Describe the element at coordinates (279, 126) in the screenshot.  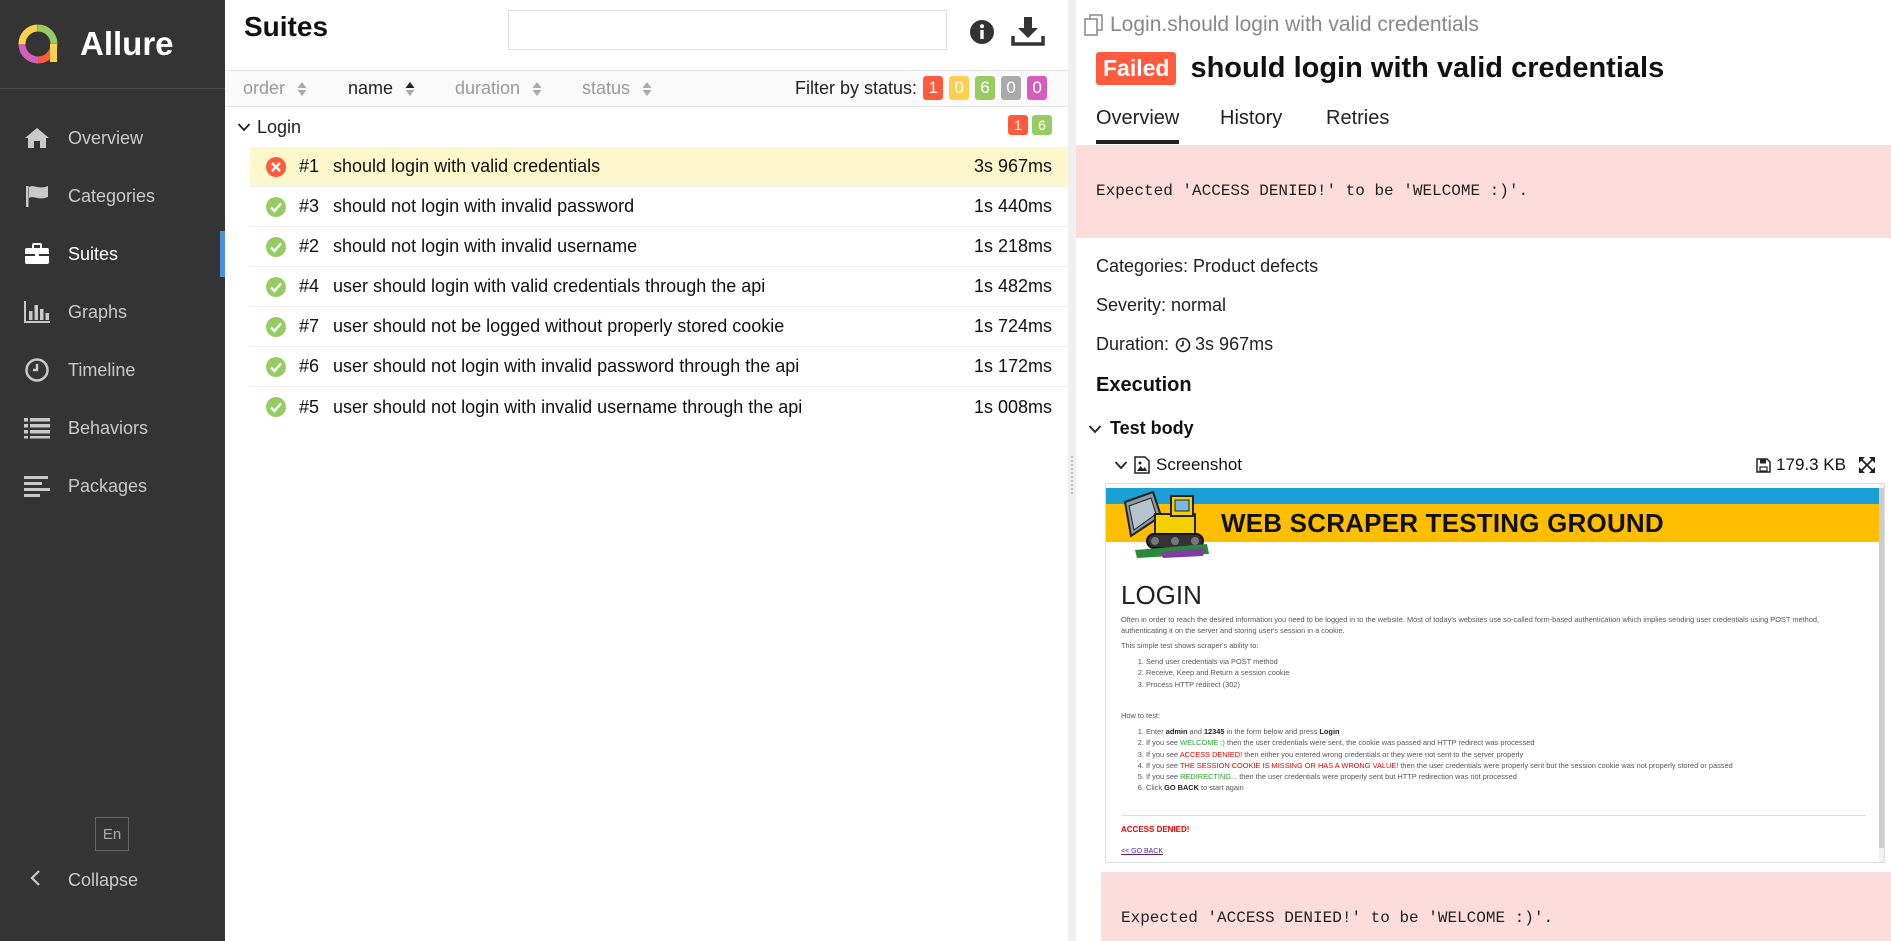
I see `suite-name: Login` at that location.